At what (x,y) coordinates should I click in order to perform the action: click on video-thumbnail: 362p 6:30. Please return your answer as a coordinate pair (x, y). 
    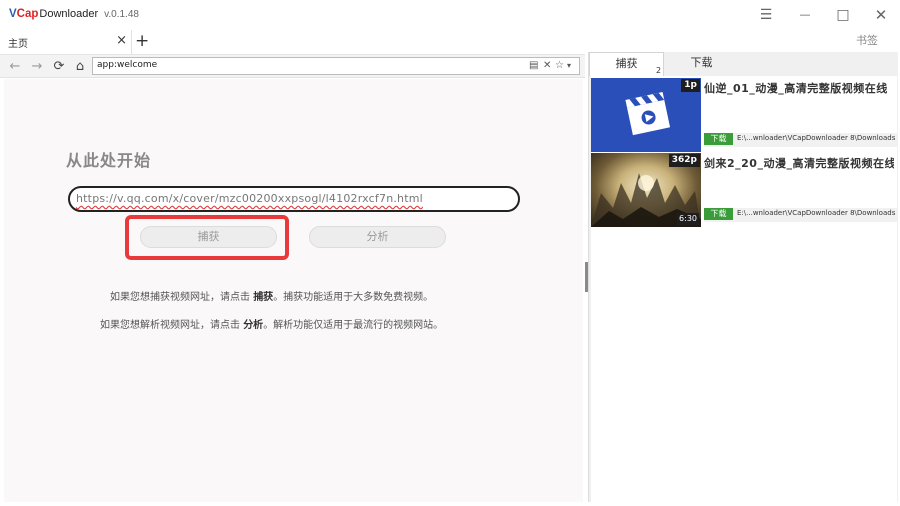
    Looking at the image, I should click on (646, 190).